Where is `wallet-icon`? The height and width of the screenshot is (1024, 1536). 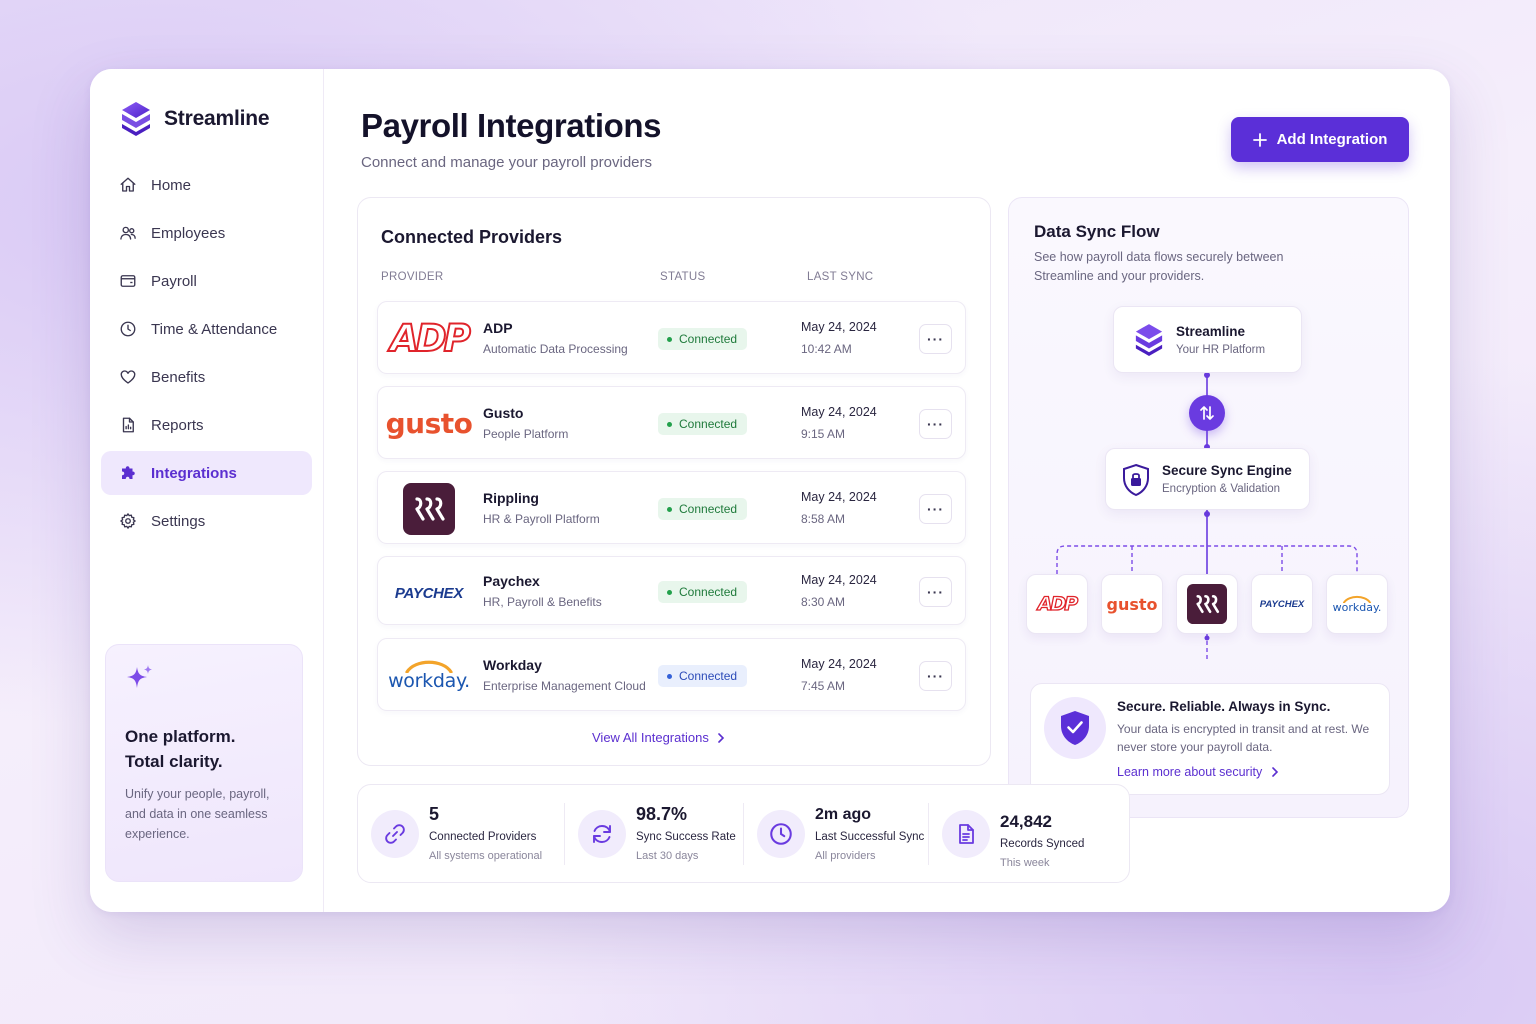 wallet-icon is located at coordinates (128, 281).